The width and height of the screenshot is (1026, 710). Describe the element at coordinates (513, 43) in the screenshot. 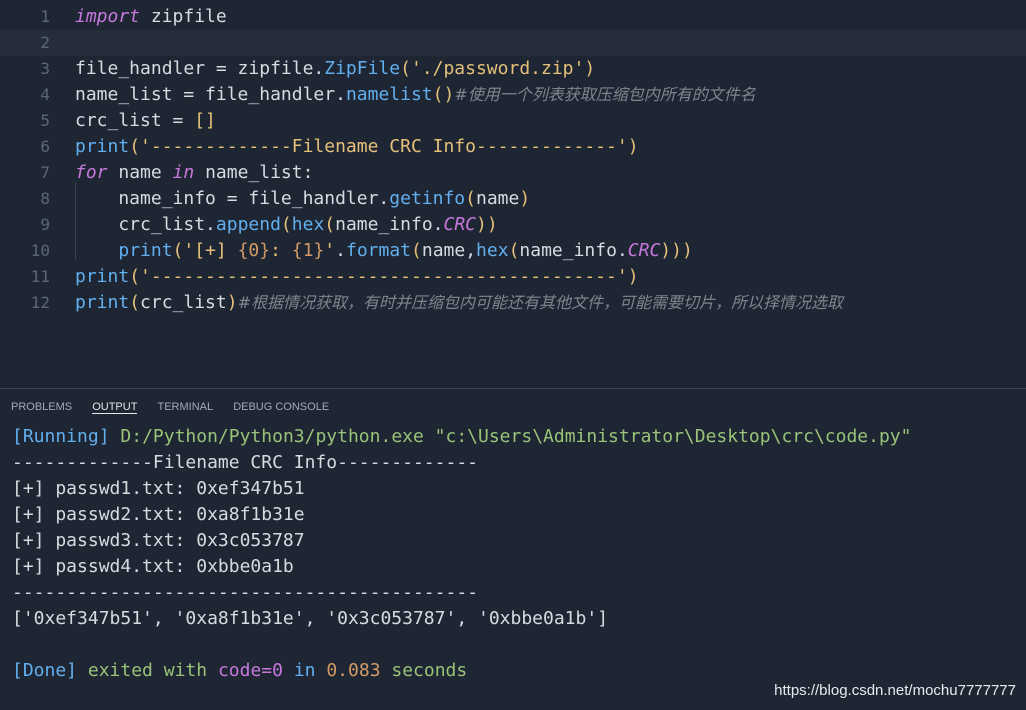

I see `code-line: 2` at that location.